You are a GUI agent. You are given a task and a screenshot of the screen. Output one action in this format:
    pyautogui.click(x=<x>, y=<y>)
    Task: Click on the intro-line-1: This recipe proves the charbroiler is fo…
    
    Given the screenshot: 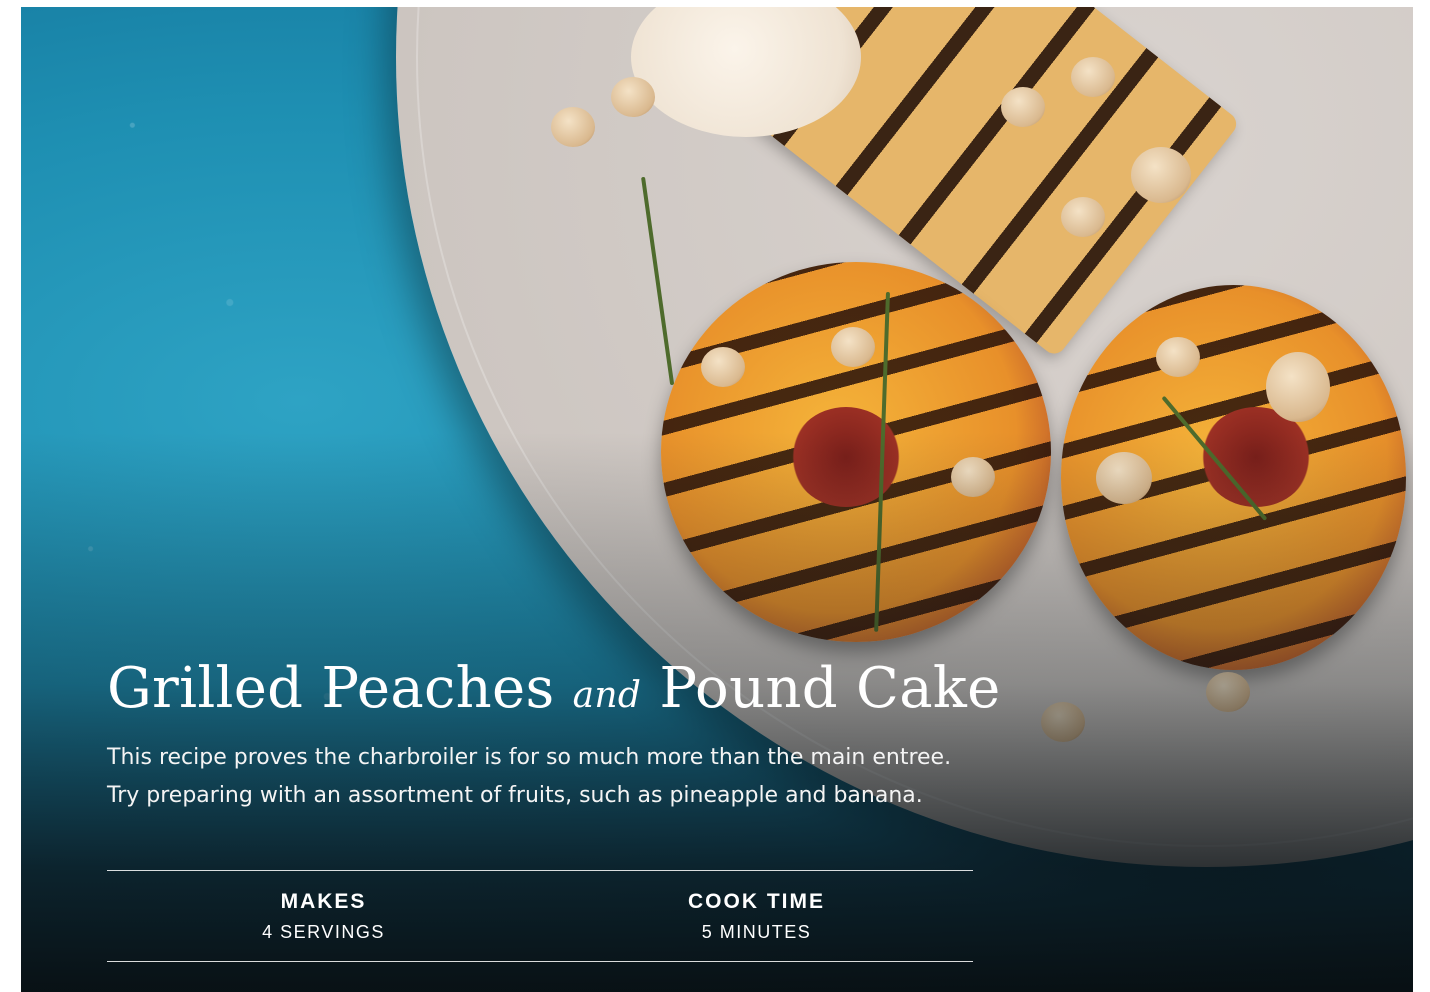 What is the action you would take?
    pyautogui.click(x=529, y=758)
    